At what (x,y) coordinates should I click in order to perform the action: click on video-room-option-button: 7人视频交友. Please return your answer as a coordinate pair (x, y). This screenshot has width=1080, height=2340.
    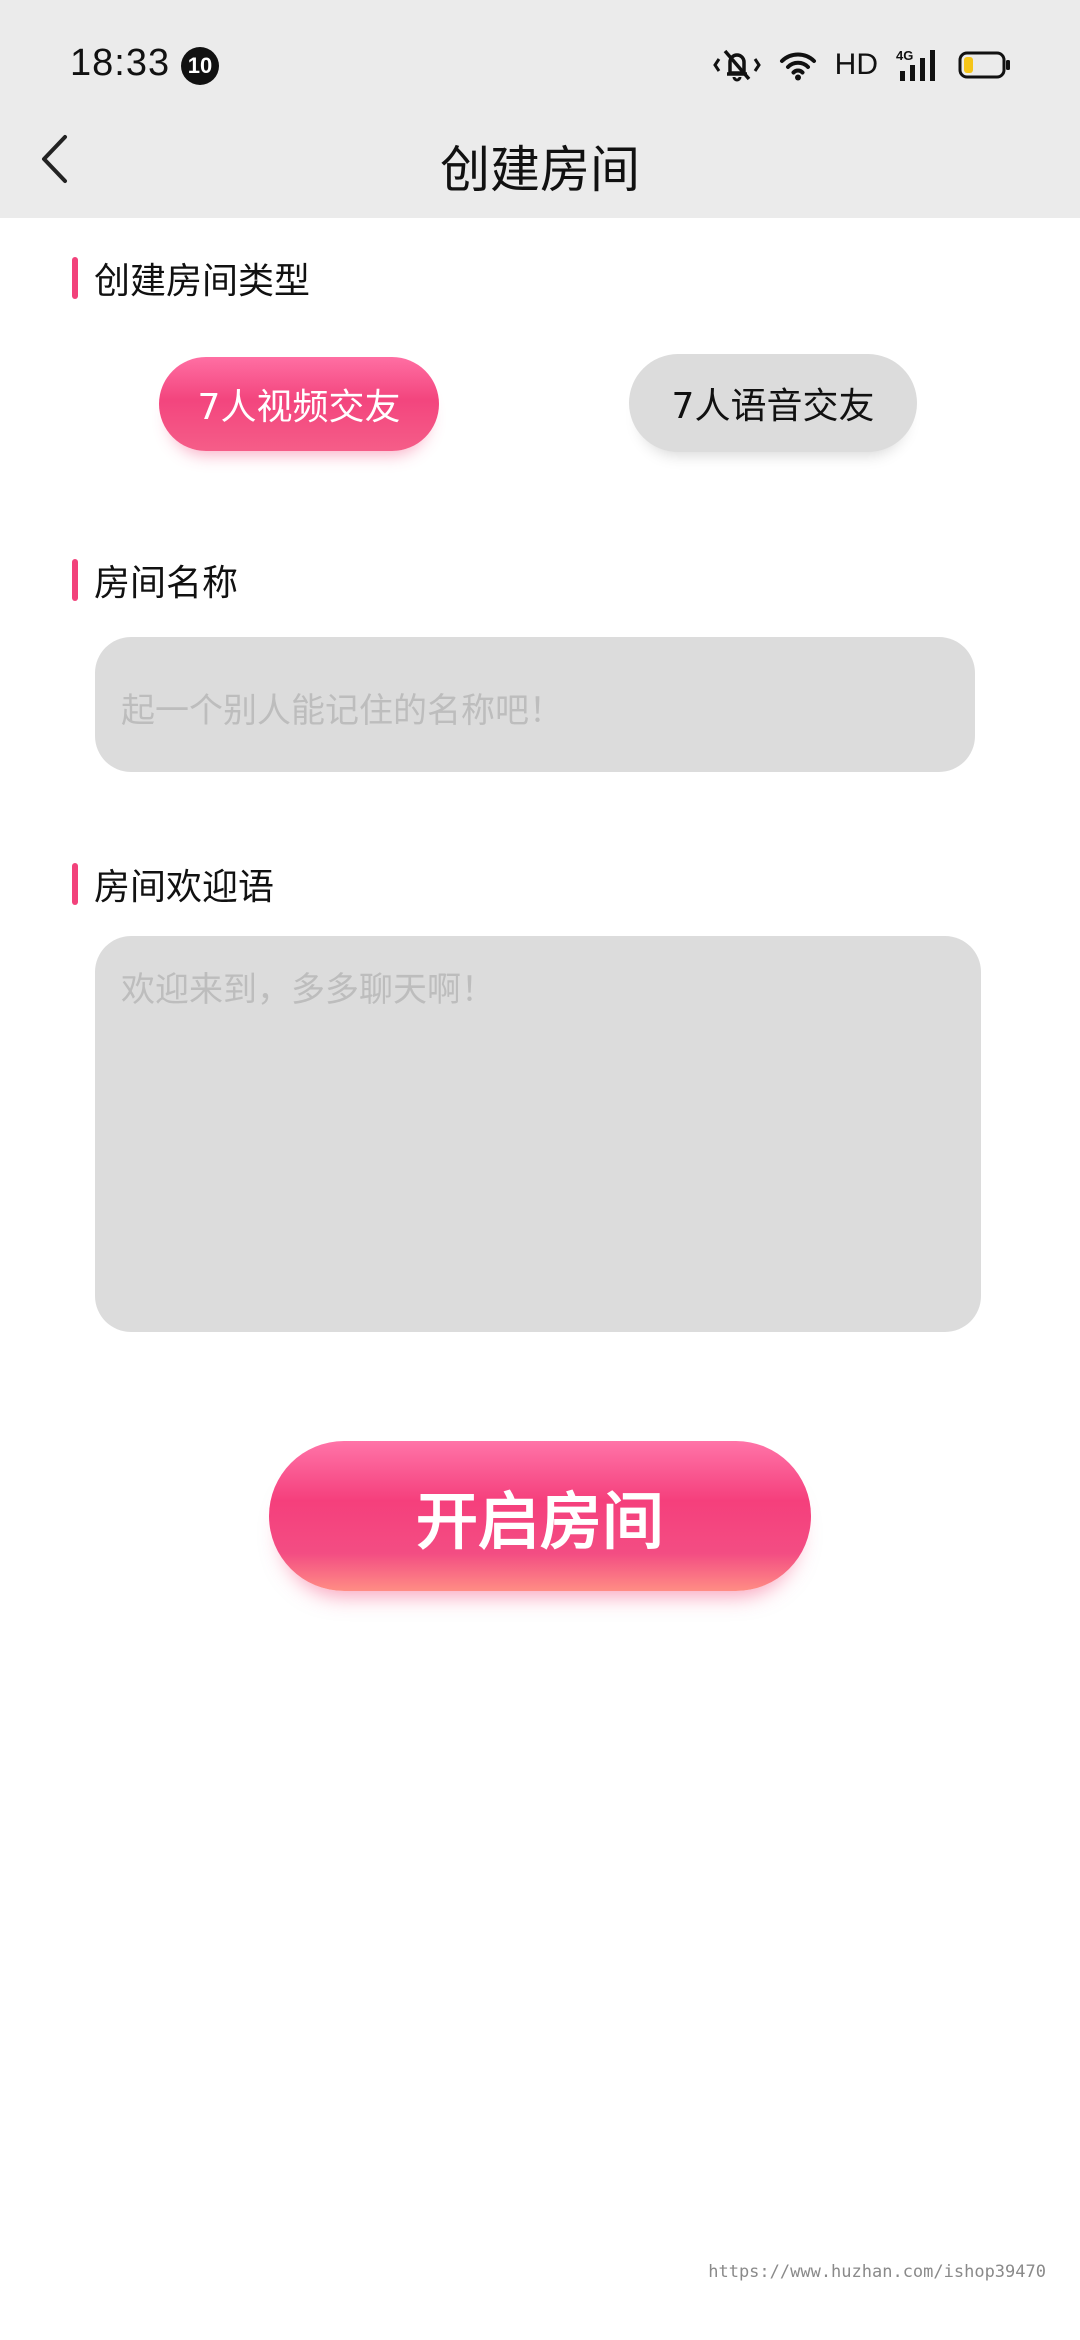
    Looking at the image, I should click on (299, 404).